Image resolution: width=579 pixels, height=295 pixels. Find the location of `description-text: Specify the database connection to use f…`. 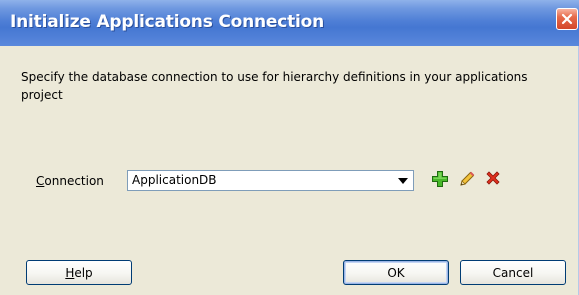

description-text: Specify the database connection to use f… is located at coordinates (274, 86).